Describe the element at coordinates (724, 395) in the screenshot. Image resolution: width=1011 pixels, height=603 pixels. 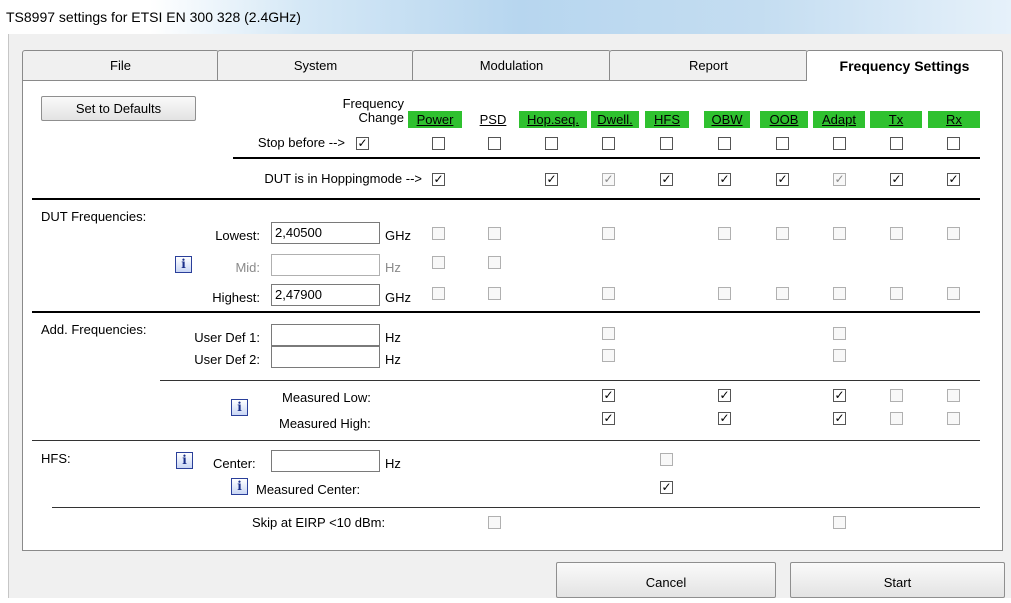
I see `measured-low-obw-checkbox: ✓` at that location.